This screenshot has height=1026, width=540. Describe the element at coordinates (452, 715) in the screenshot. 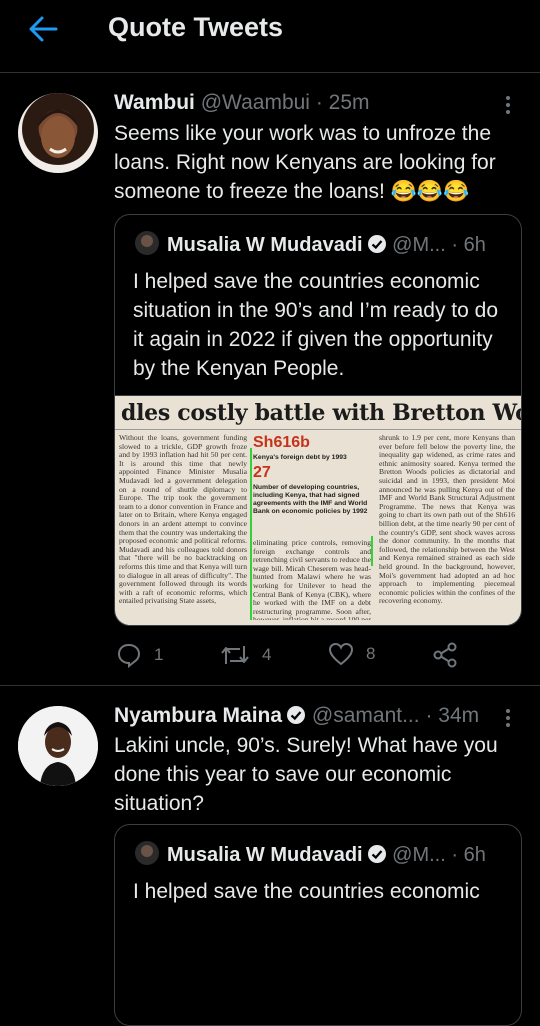

I see `timestamp: · 34m` at that location.